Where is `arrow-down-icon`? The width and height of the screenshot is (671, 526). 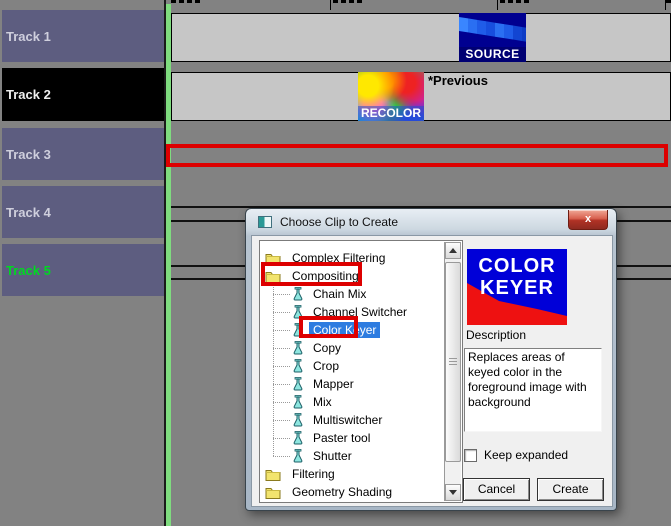 arrow-down-icon is located at coordinates (453, 492).